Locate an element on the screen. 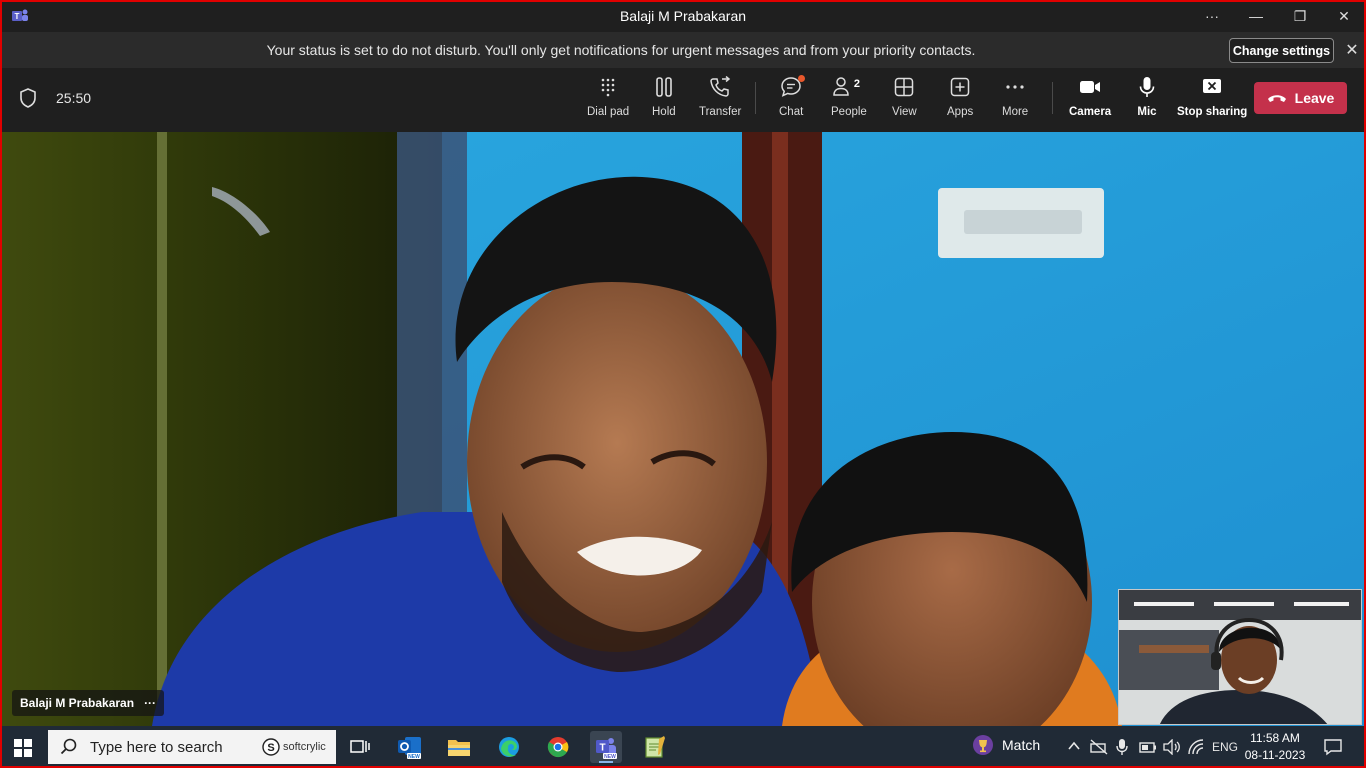  restore-button: ❐ is located at coordinates (1300, 16).